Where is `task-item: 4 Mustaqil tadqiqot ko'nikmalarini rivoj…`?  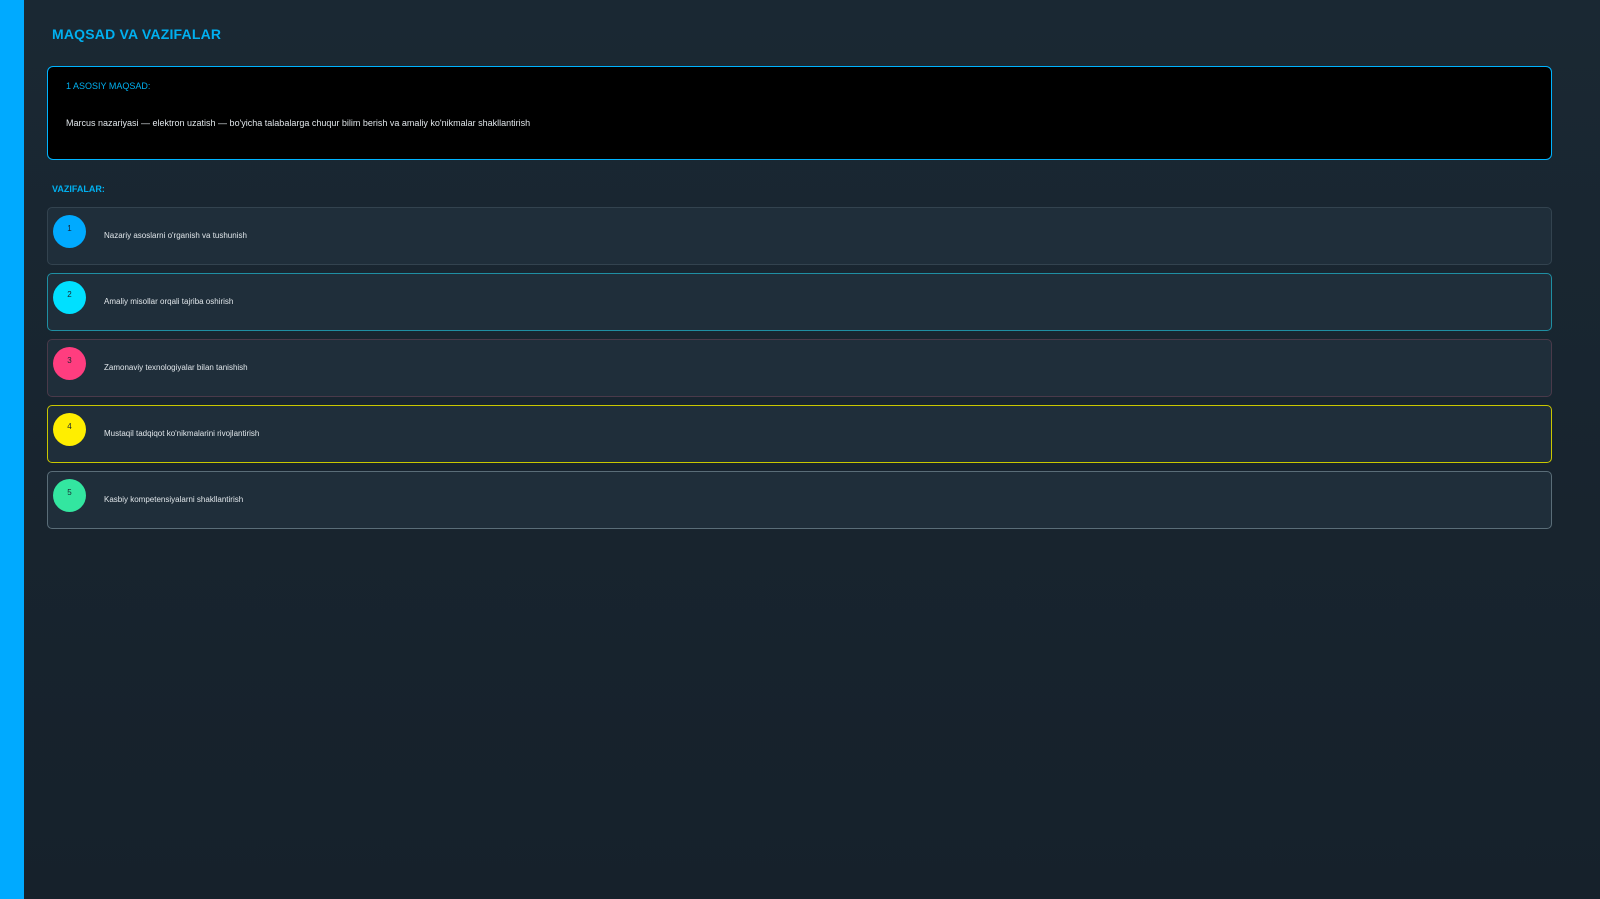
task-item: 4 Mustaqil tadqiqot ko'nikmalarini rivoj… is located at coordinates (799, 434).